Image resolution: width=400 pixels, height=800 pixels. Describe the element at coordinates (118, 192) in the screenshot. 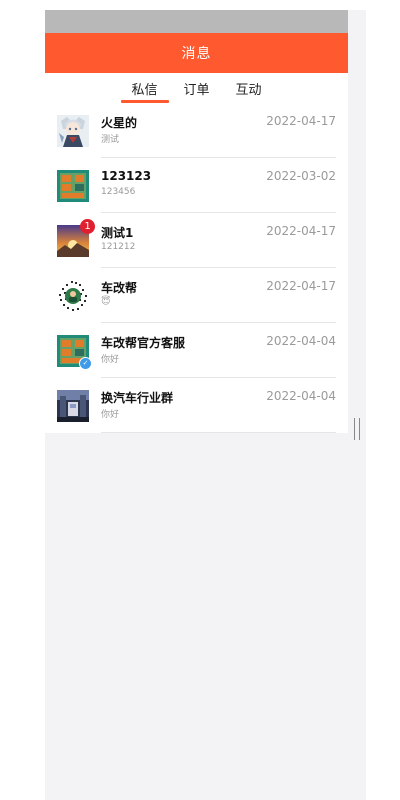

I see `message-preview: 123456` at that location.